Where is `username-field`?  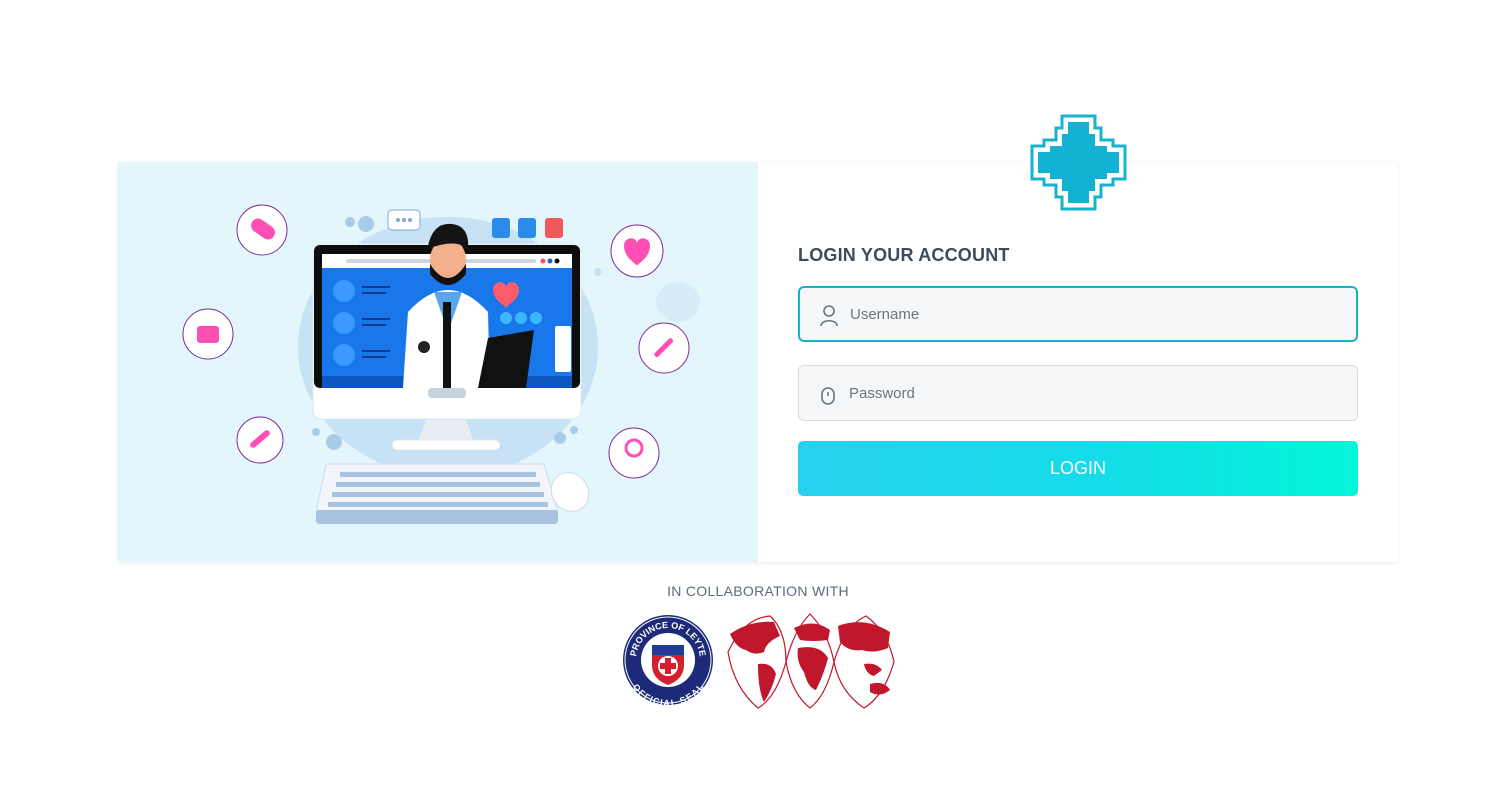 username-field is located at coordinates (1078, 314).